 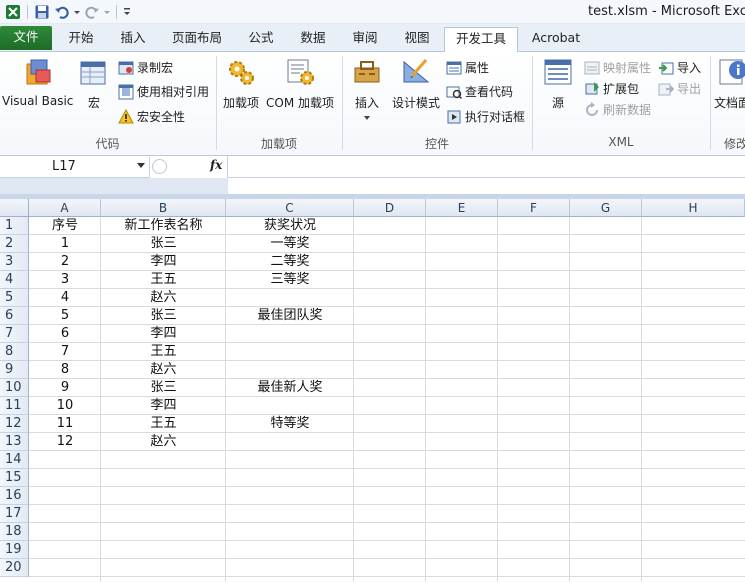 What do you see at coordinates (14, 280) in the screenshot?
I see `row-header-4: 4` at bounding box center [14, 280].